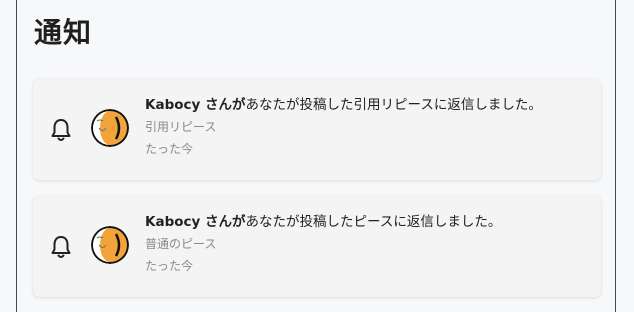  Describe the element at coordinates (393, 105) in the screenshot. I see `message-text: あなたが投稿した引用リピースに返信しました。` at that location.